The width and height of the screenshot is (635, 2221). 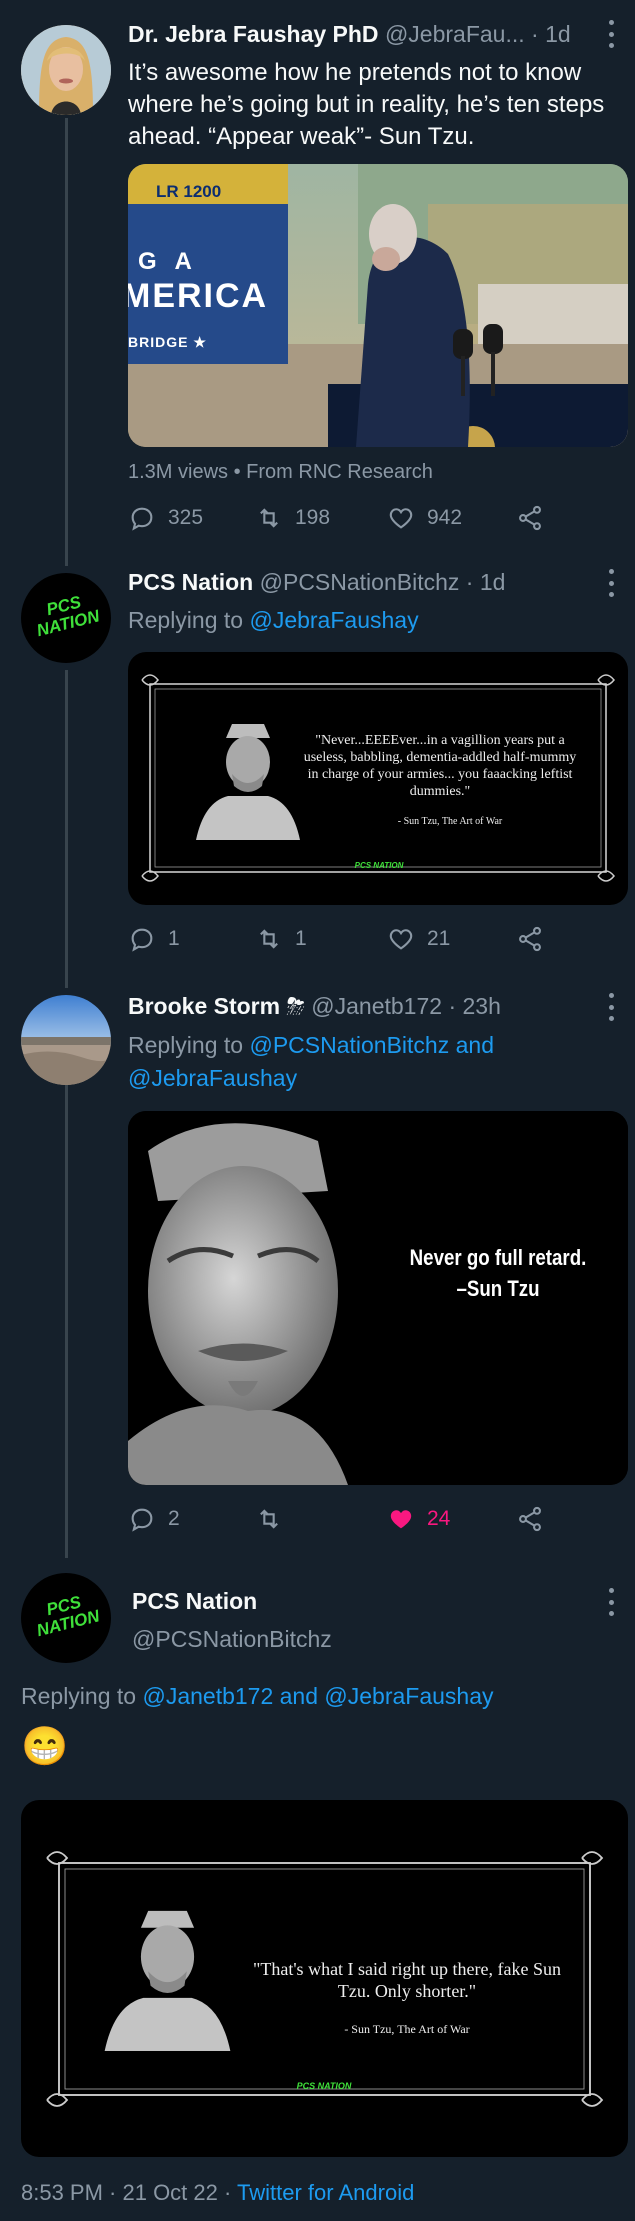 What do you see at coordinates (376, 1006) in the screenshot?
I see `username: @Janetb172` at bounding box center [376, 1006].